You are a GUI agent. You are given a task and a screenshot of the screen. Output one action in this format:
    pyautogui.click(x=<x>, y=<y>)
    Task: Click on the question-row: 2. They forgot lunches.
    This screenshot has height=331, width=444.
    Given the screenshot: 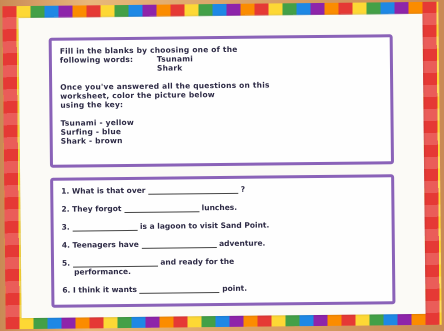 What is the action you would take?
    pyautogui.click(x=149, y=208)
    